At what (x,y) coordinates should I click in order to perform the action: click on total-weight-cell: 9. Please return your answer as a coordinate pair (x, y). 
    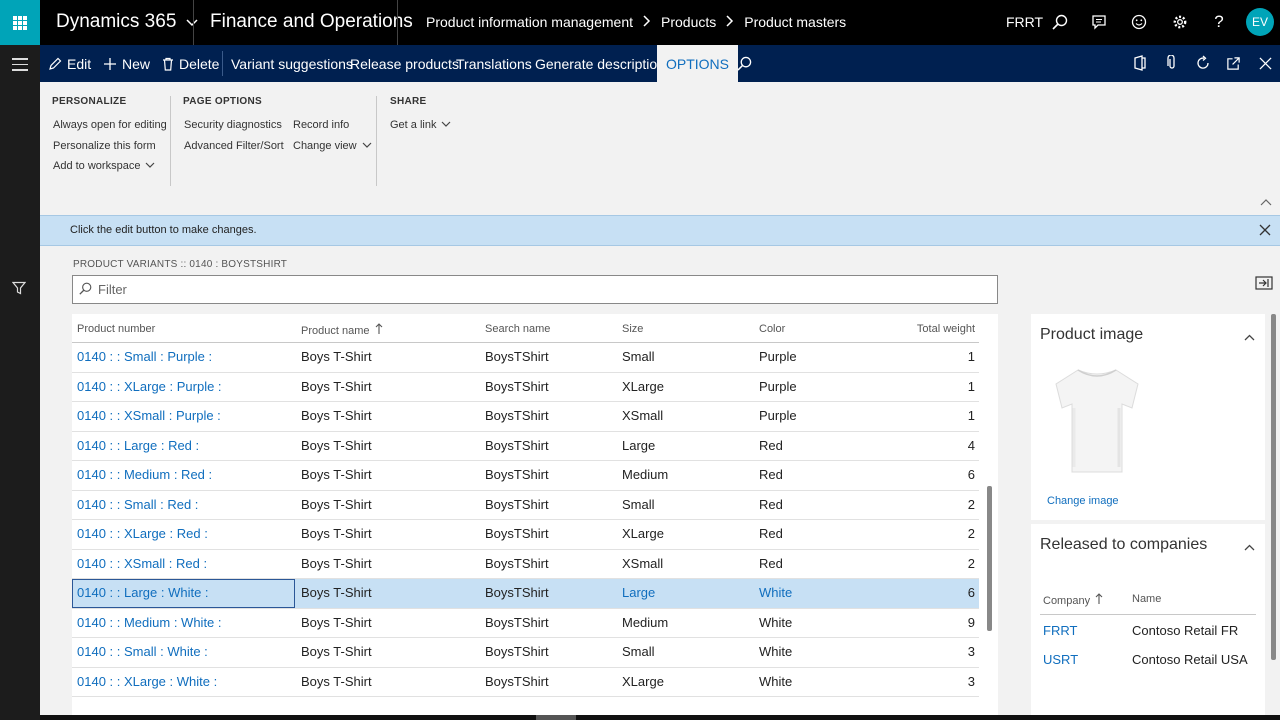
    Looking at the image, I should click on (971, 622).